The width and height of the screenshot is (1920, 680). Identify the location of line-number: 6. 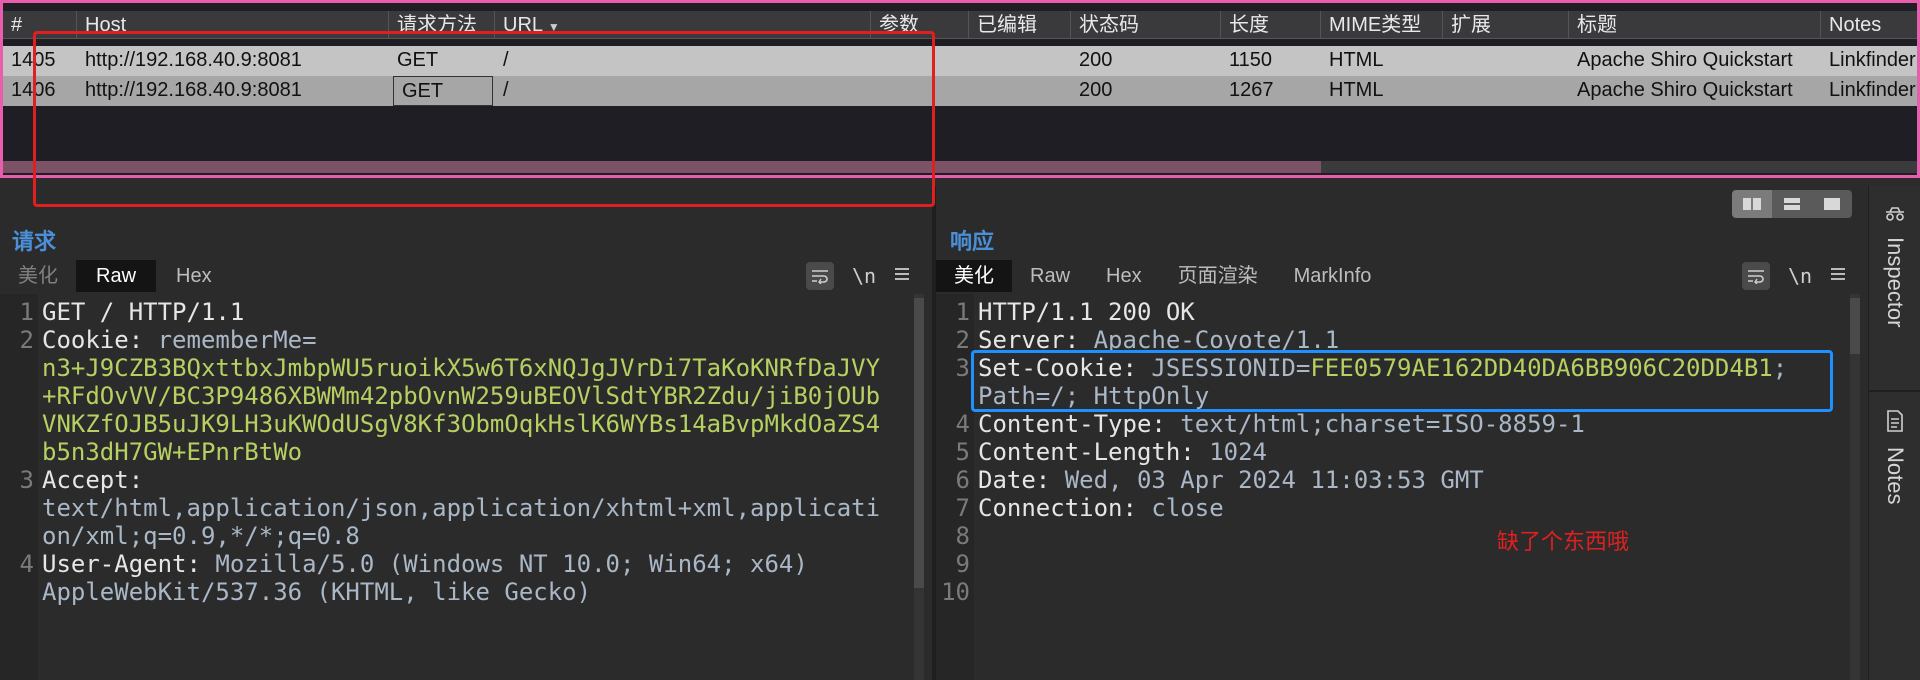
(962, 480).